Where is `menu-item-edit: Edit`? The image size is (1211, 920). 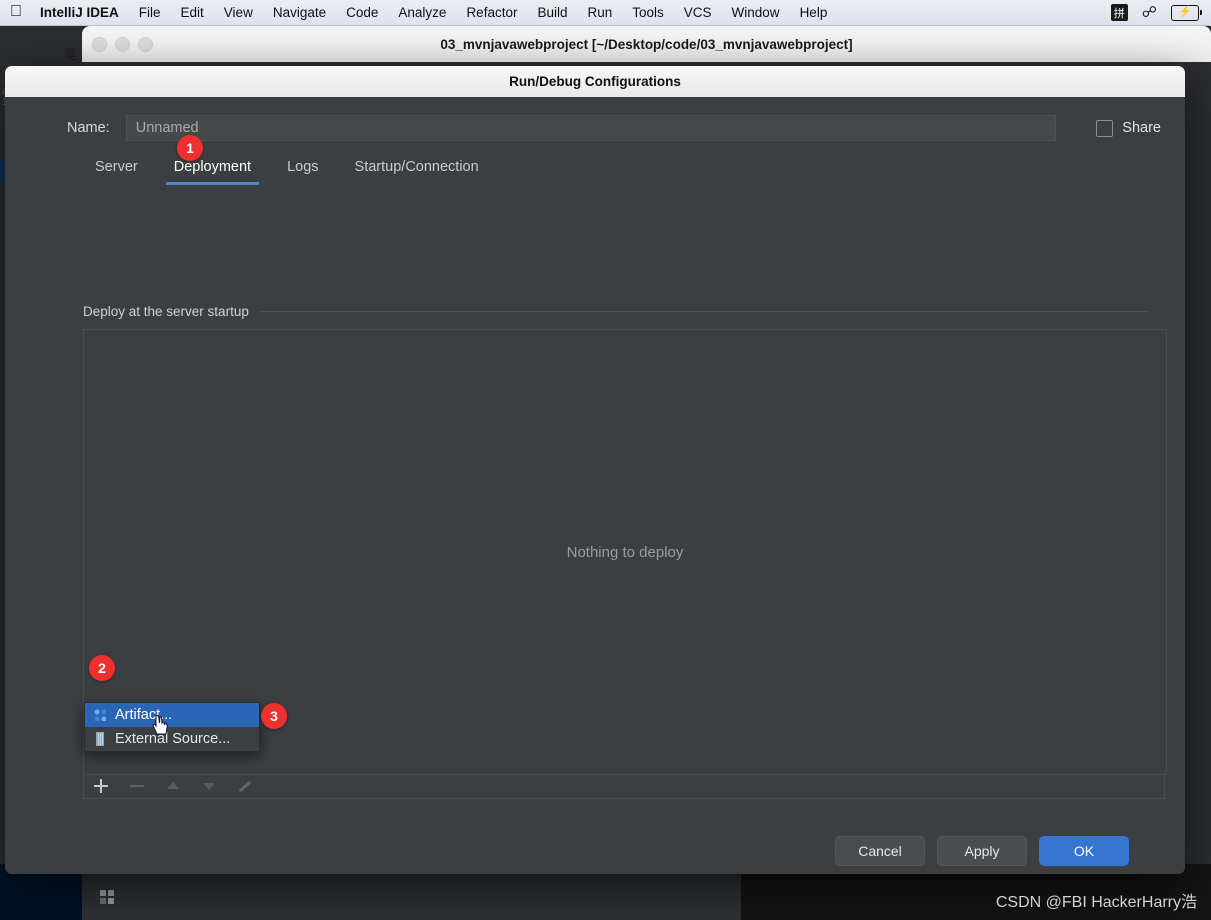 menu-item-edit: Edit is located at coordinates (192, 12).